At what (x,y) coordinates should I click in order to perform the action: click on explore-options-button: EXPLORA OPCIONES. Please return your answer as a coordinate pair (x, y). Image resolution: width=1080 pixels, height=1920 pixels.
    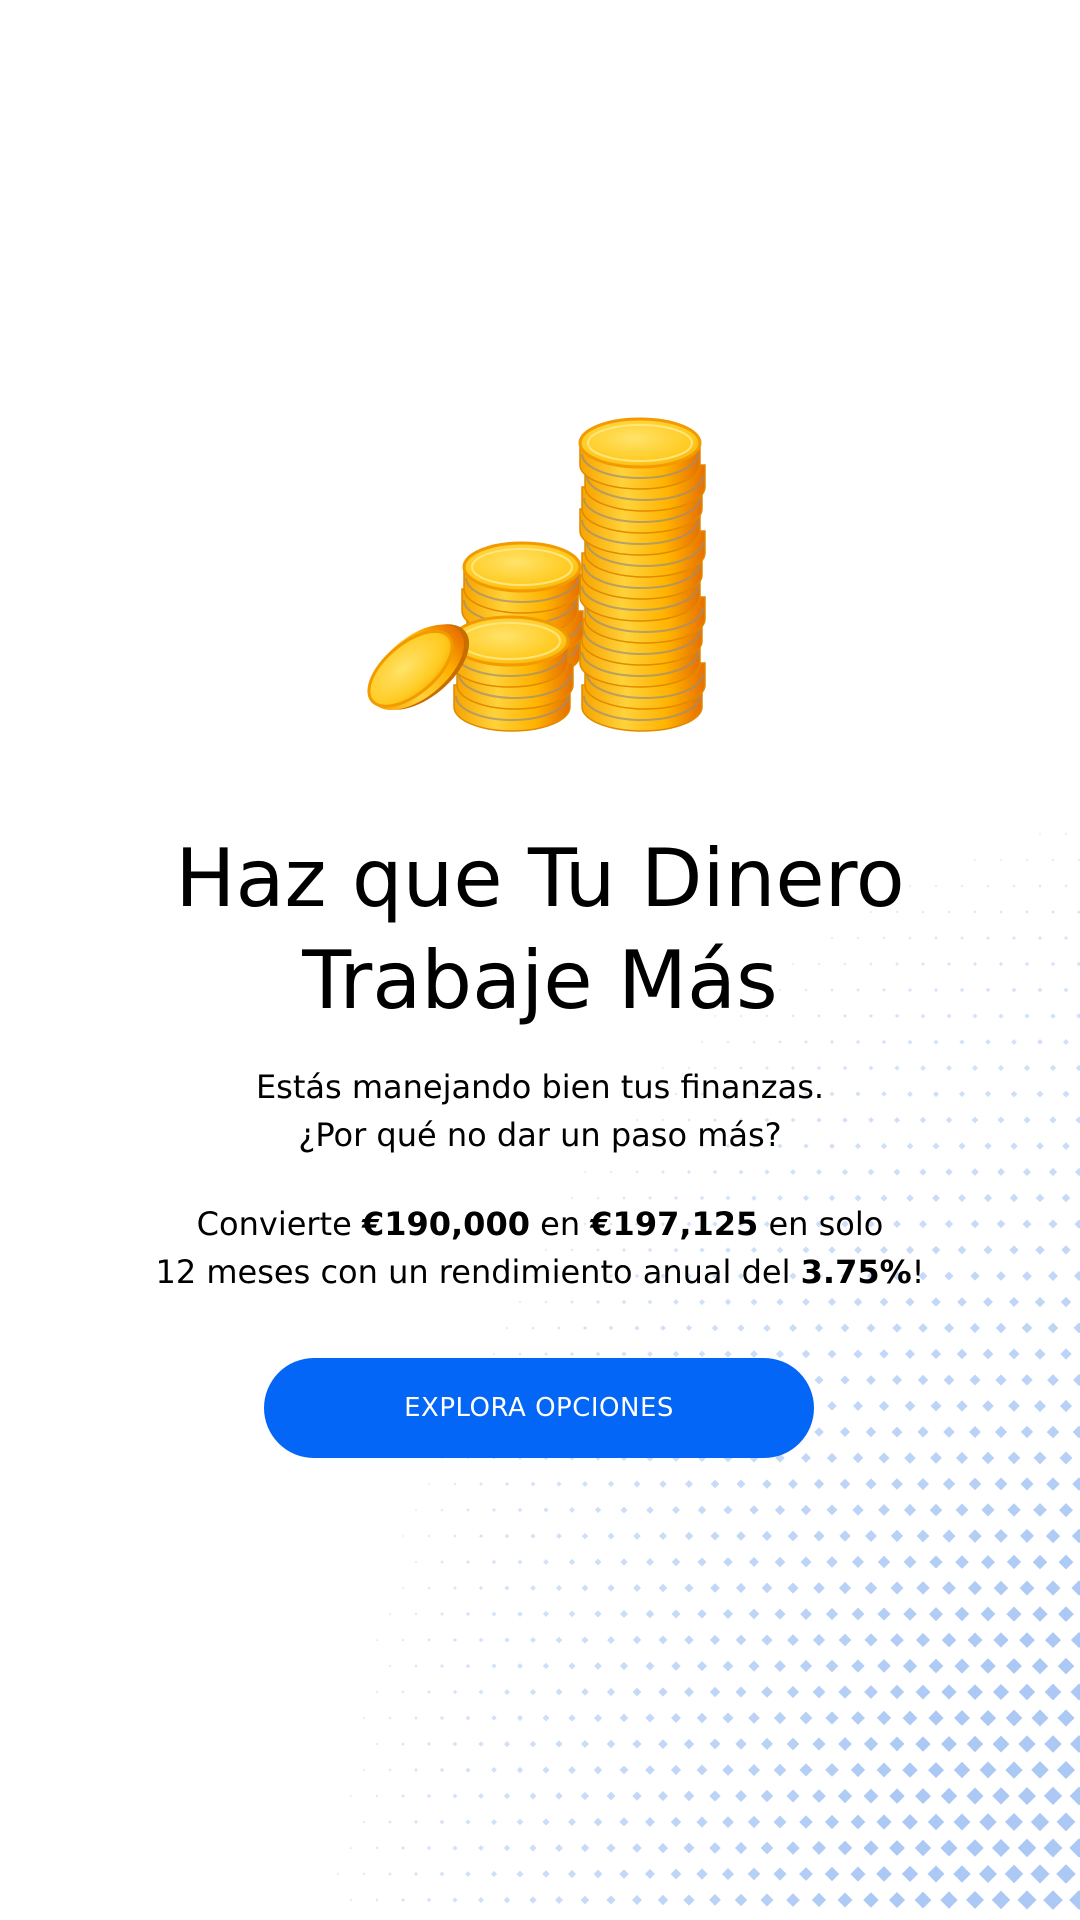
    Looking at the image, I should click on (539, 1408).